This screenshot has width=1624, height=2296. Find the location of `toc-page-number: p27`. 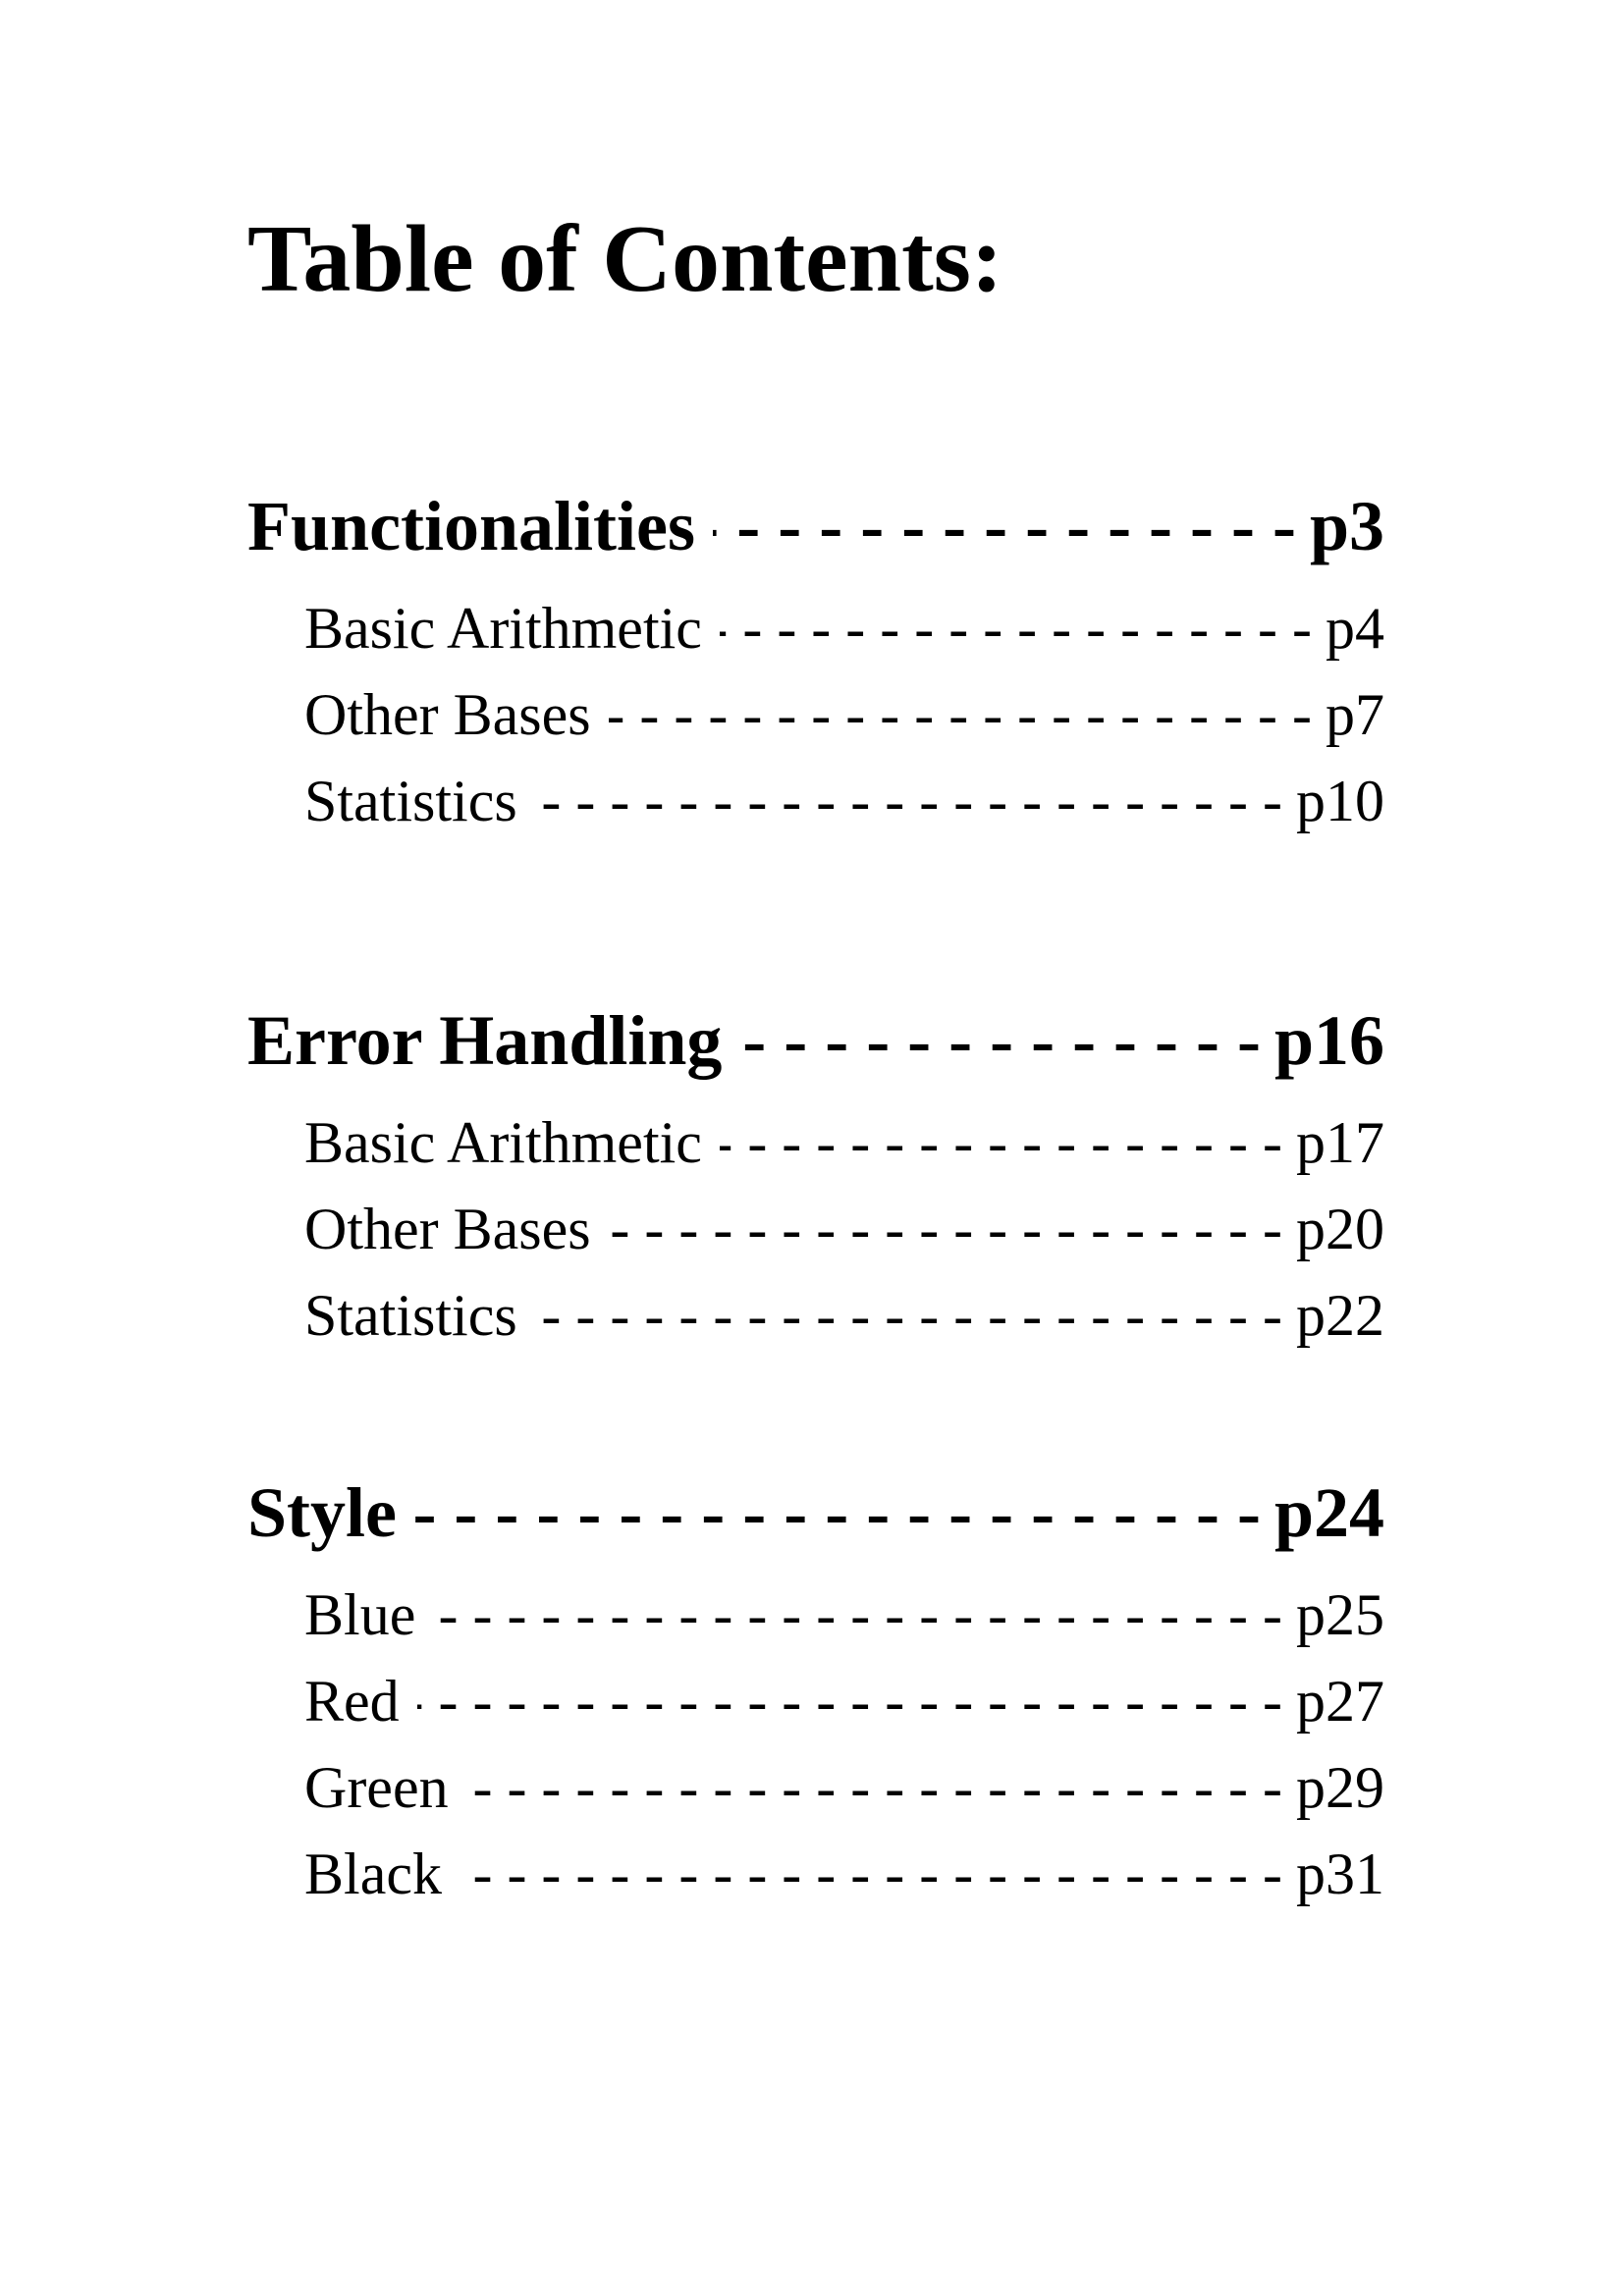

toc-page-number: p27 is located at coordinates (1340, 1701).